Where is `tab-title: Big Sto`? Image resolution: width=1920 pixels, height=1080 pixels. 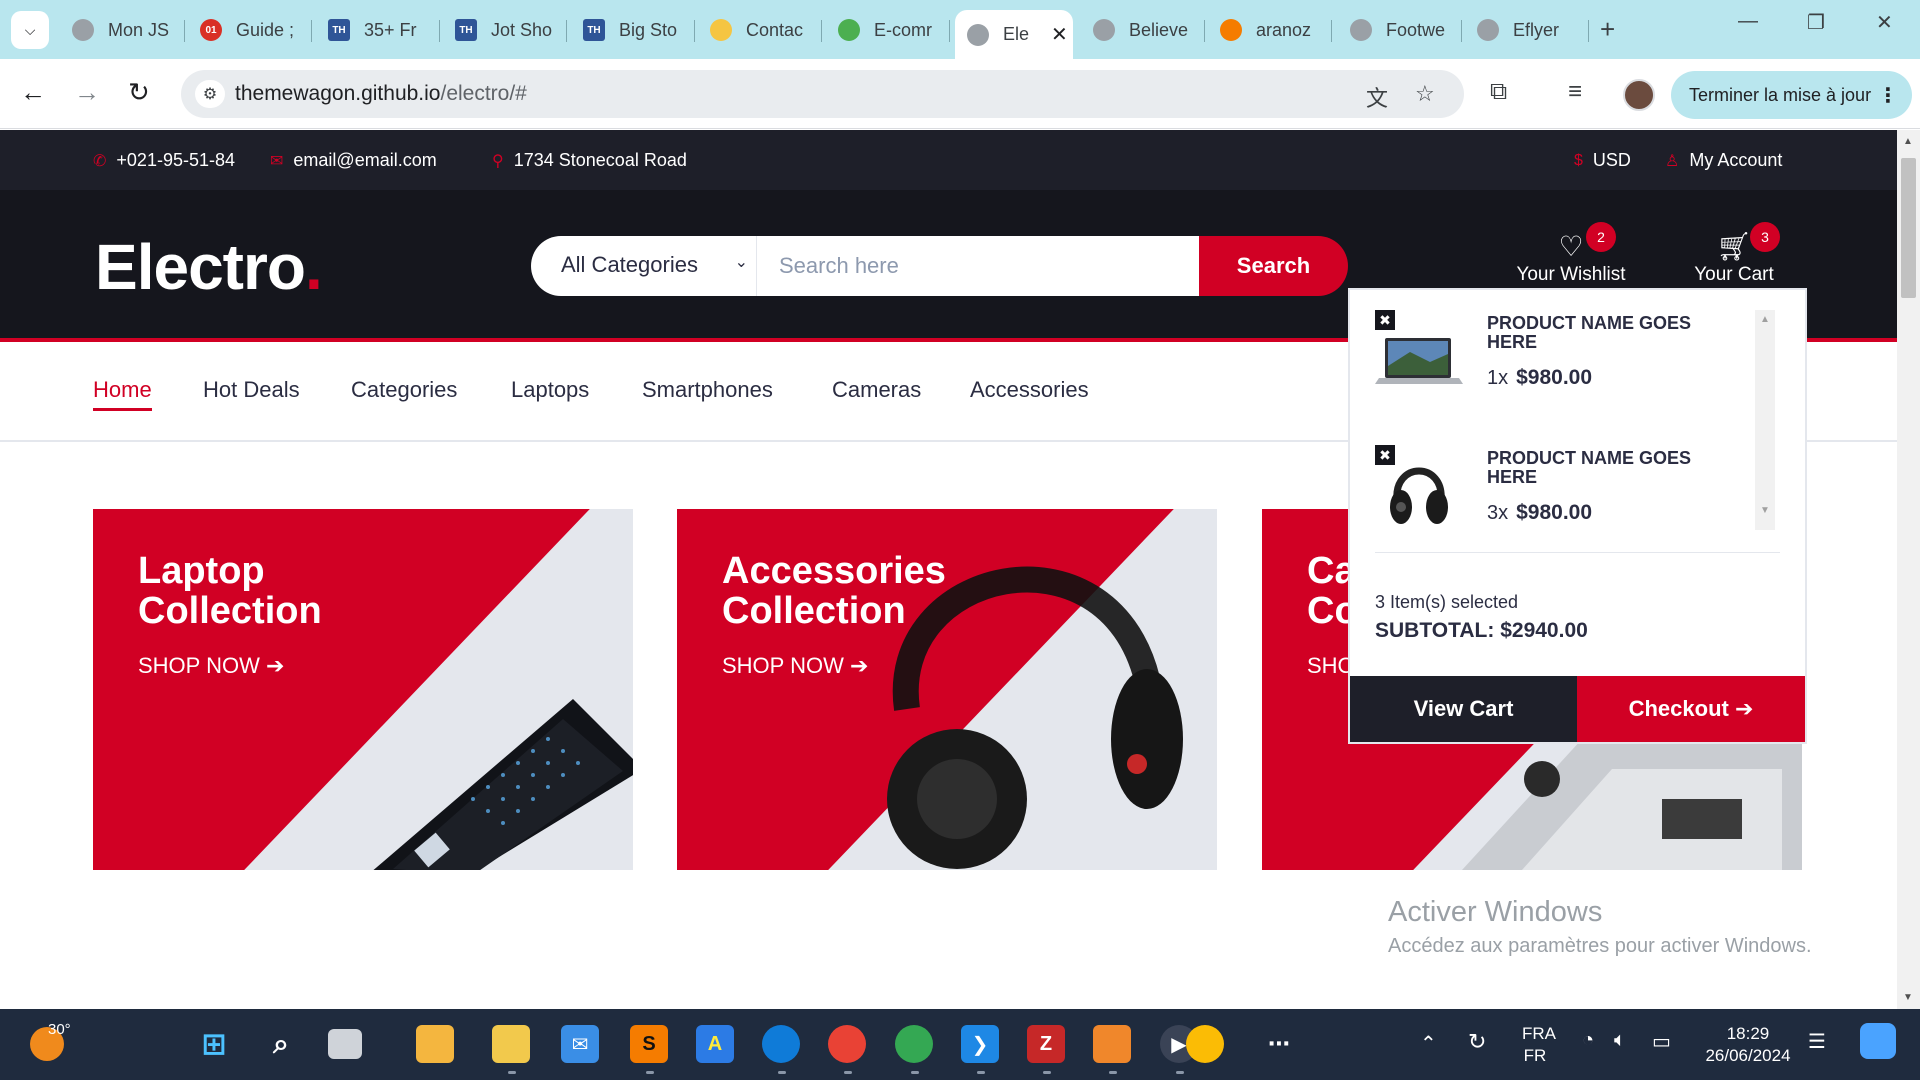
tab-title: Big Sto is located at coordinates (648, 29).